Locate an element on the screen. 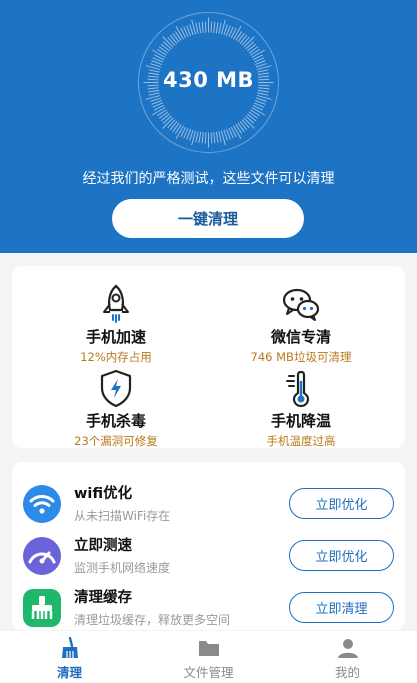  wifi-optimize-button: 立即优化 is located at coordinates (341, 503).